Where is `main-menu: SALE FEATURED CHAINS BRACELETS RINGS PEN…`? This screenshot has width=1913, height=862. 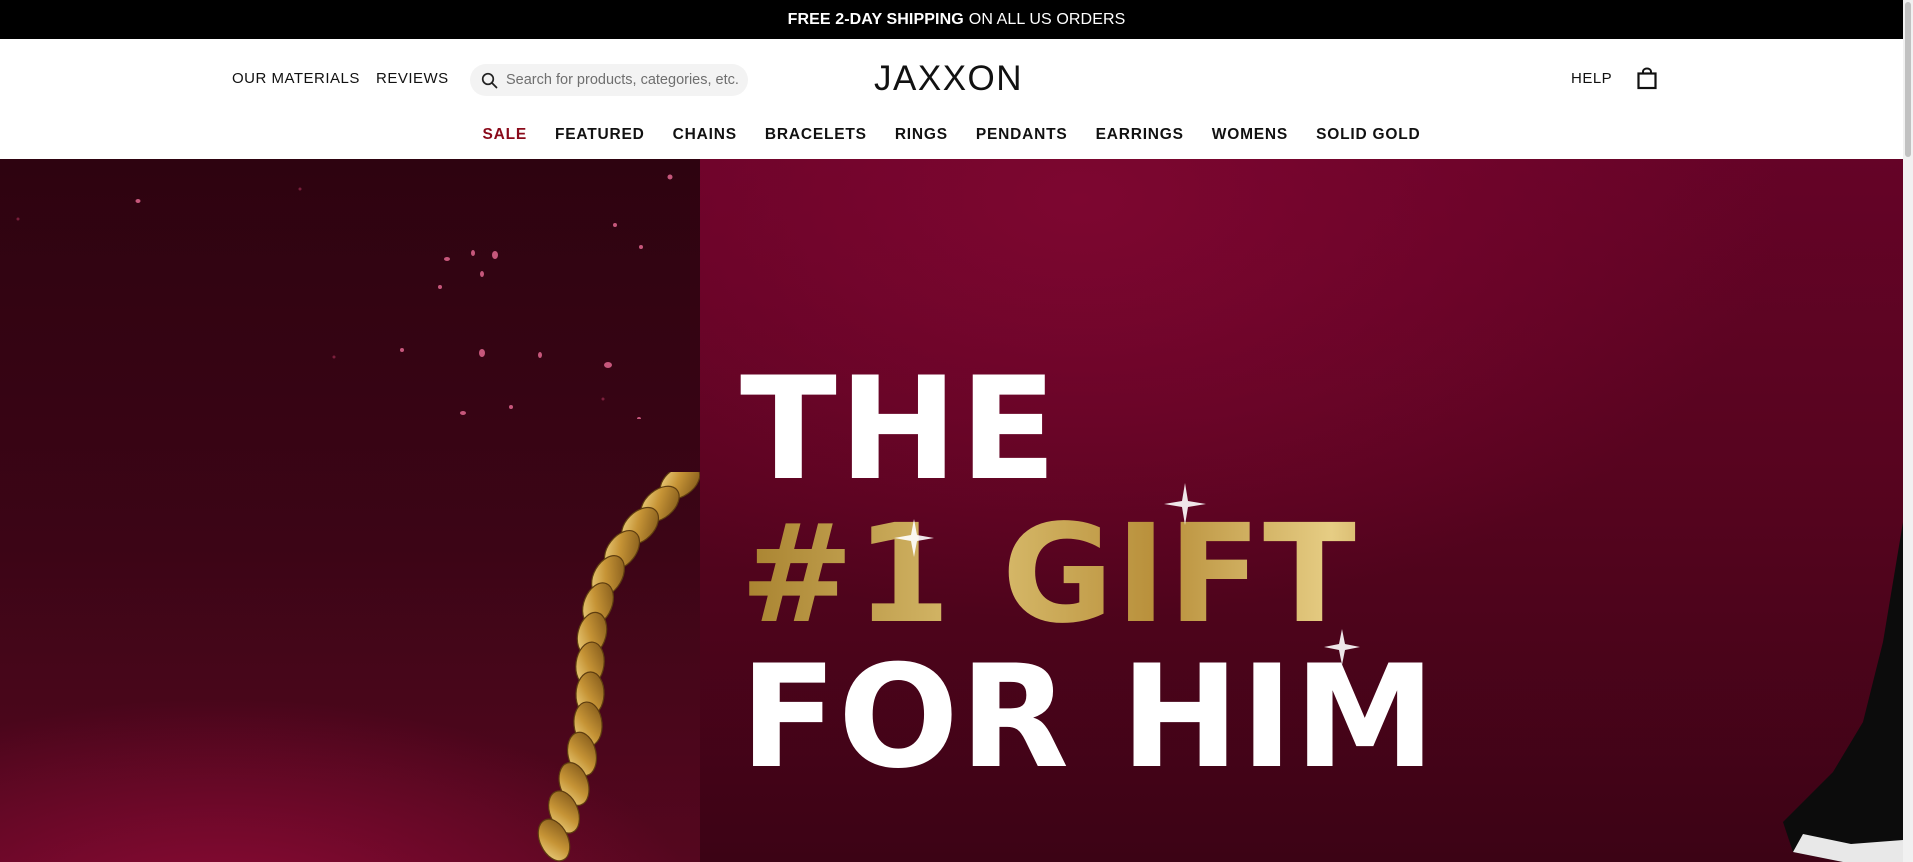 main-menu: SALE FEATURED CHAINS BRACELETS RINGS PEN… is located at coordinates (951, 135).